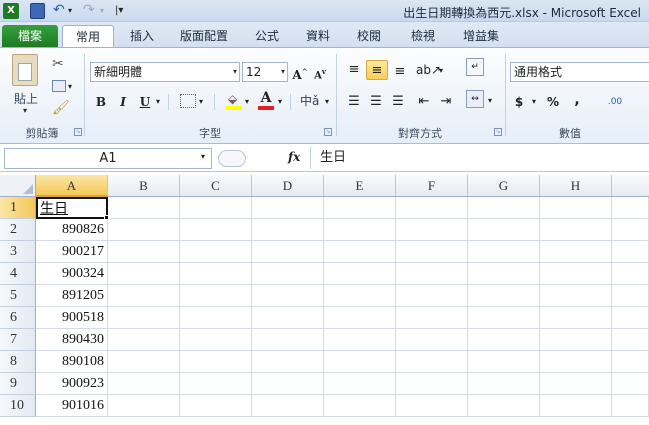 The width and height of the screenshot is (649, 425). I want to click on cell-a: 891205, so click(72, 296).